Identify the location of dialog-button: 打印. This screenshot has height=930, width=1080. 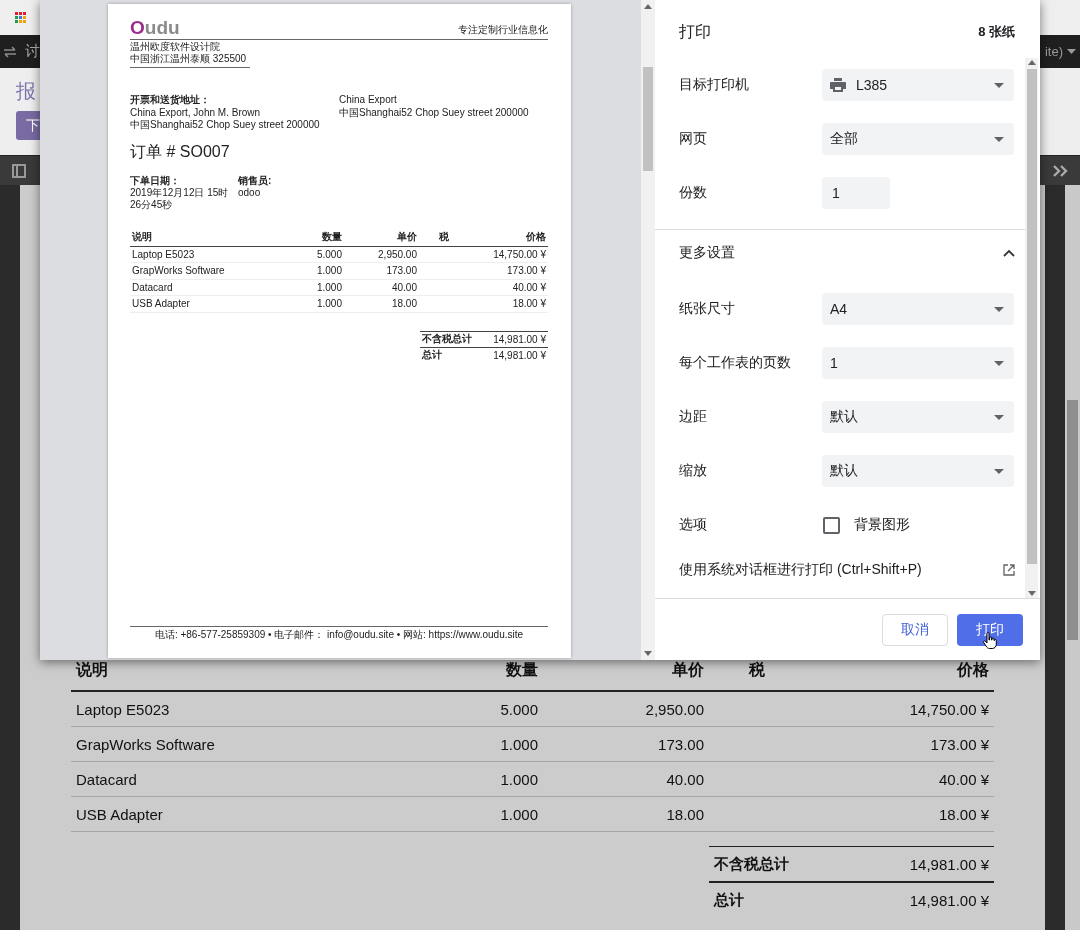
(990, 629).